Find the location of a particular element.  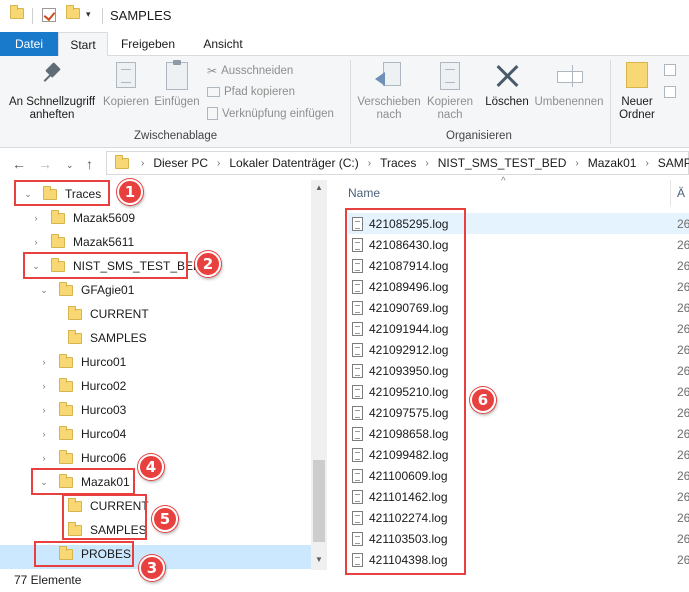

tab-freigeben: Freigeben is located at coordinates (148, 44).